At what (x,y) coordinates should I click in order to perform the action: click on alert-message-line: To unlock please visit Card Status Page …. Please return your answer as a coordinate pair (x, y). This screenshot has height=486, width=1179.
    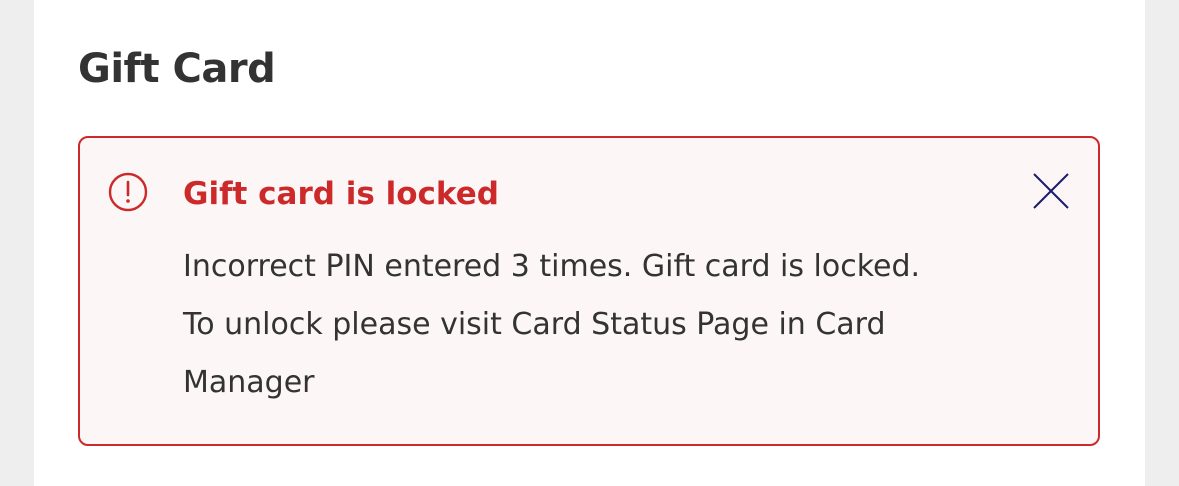
    Looking at the image, I should click on (534, 324).